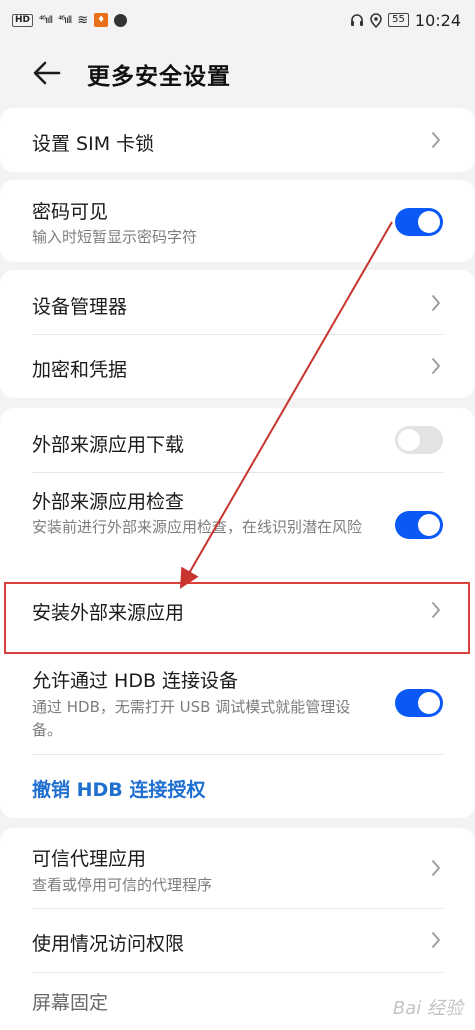 The image size is (475, 1030). I want to click on external-download-label: 外部来源应用下载, so click(108, 445).